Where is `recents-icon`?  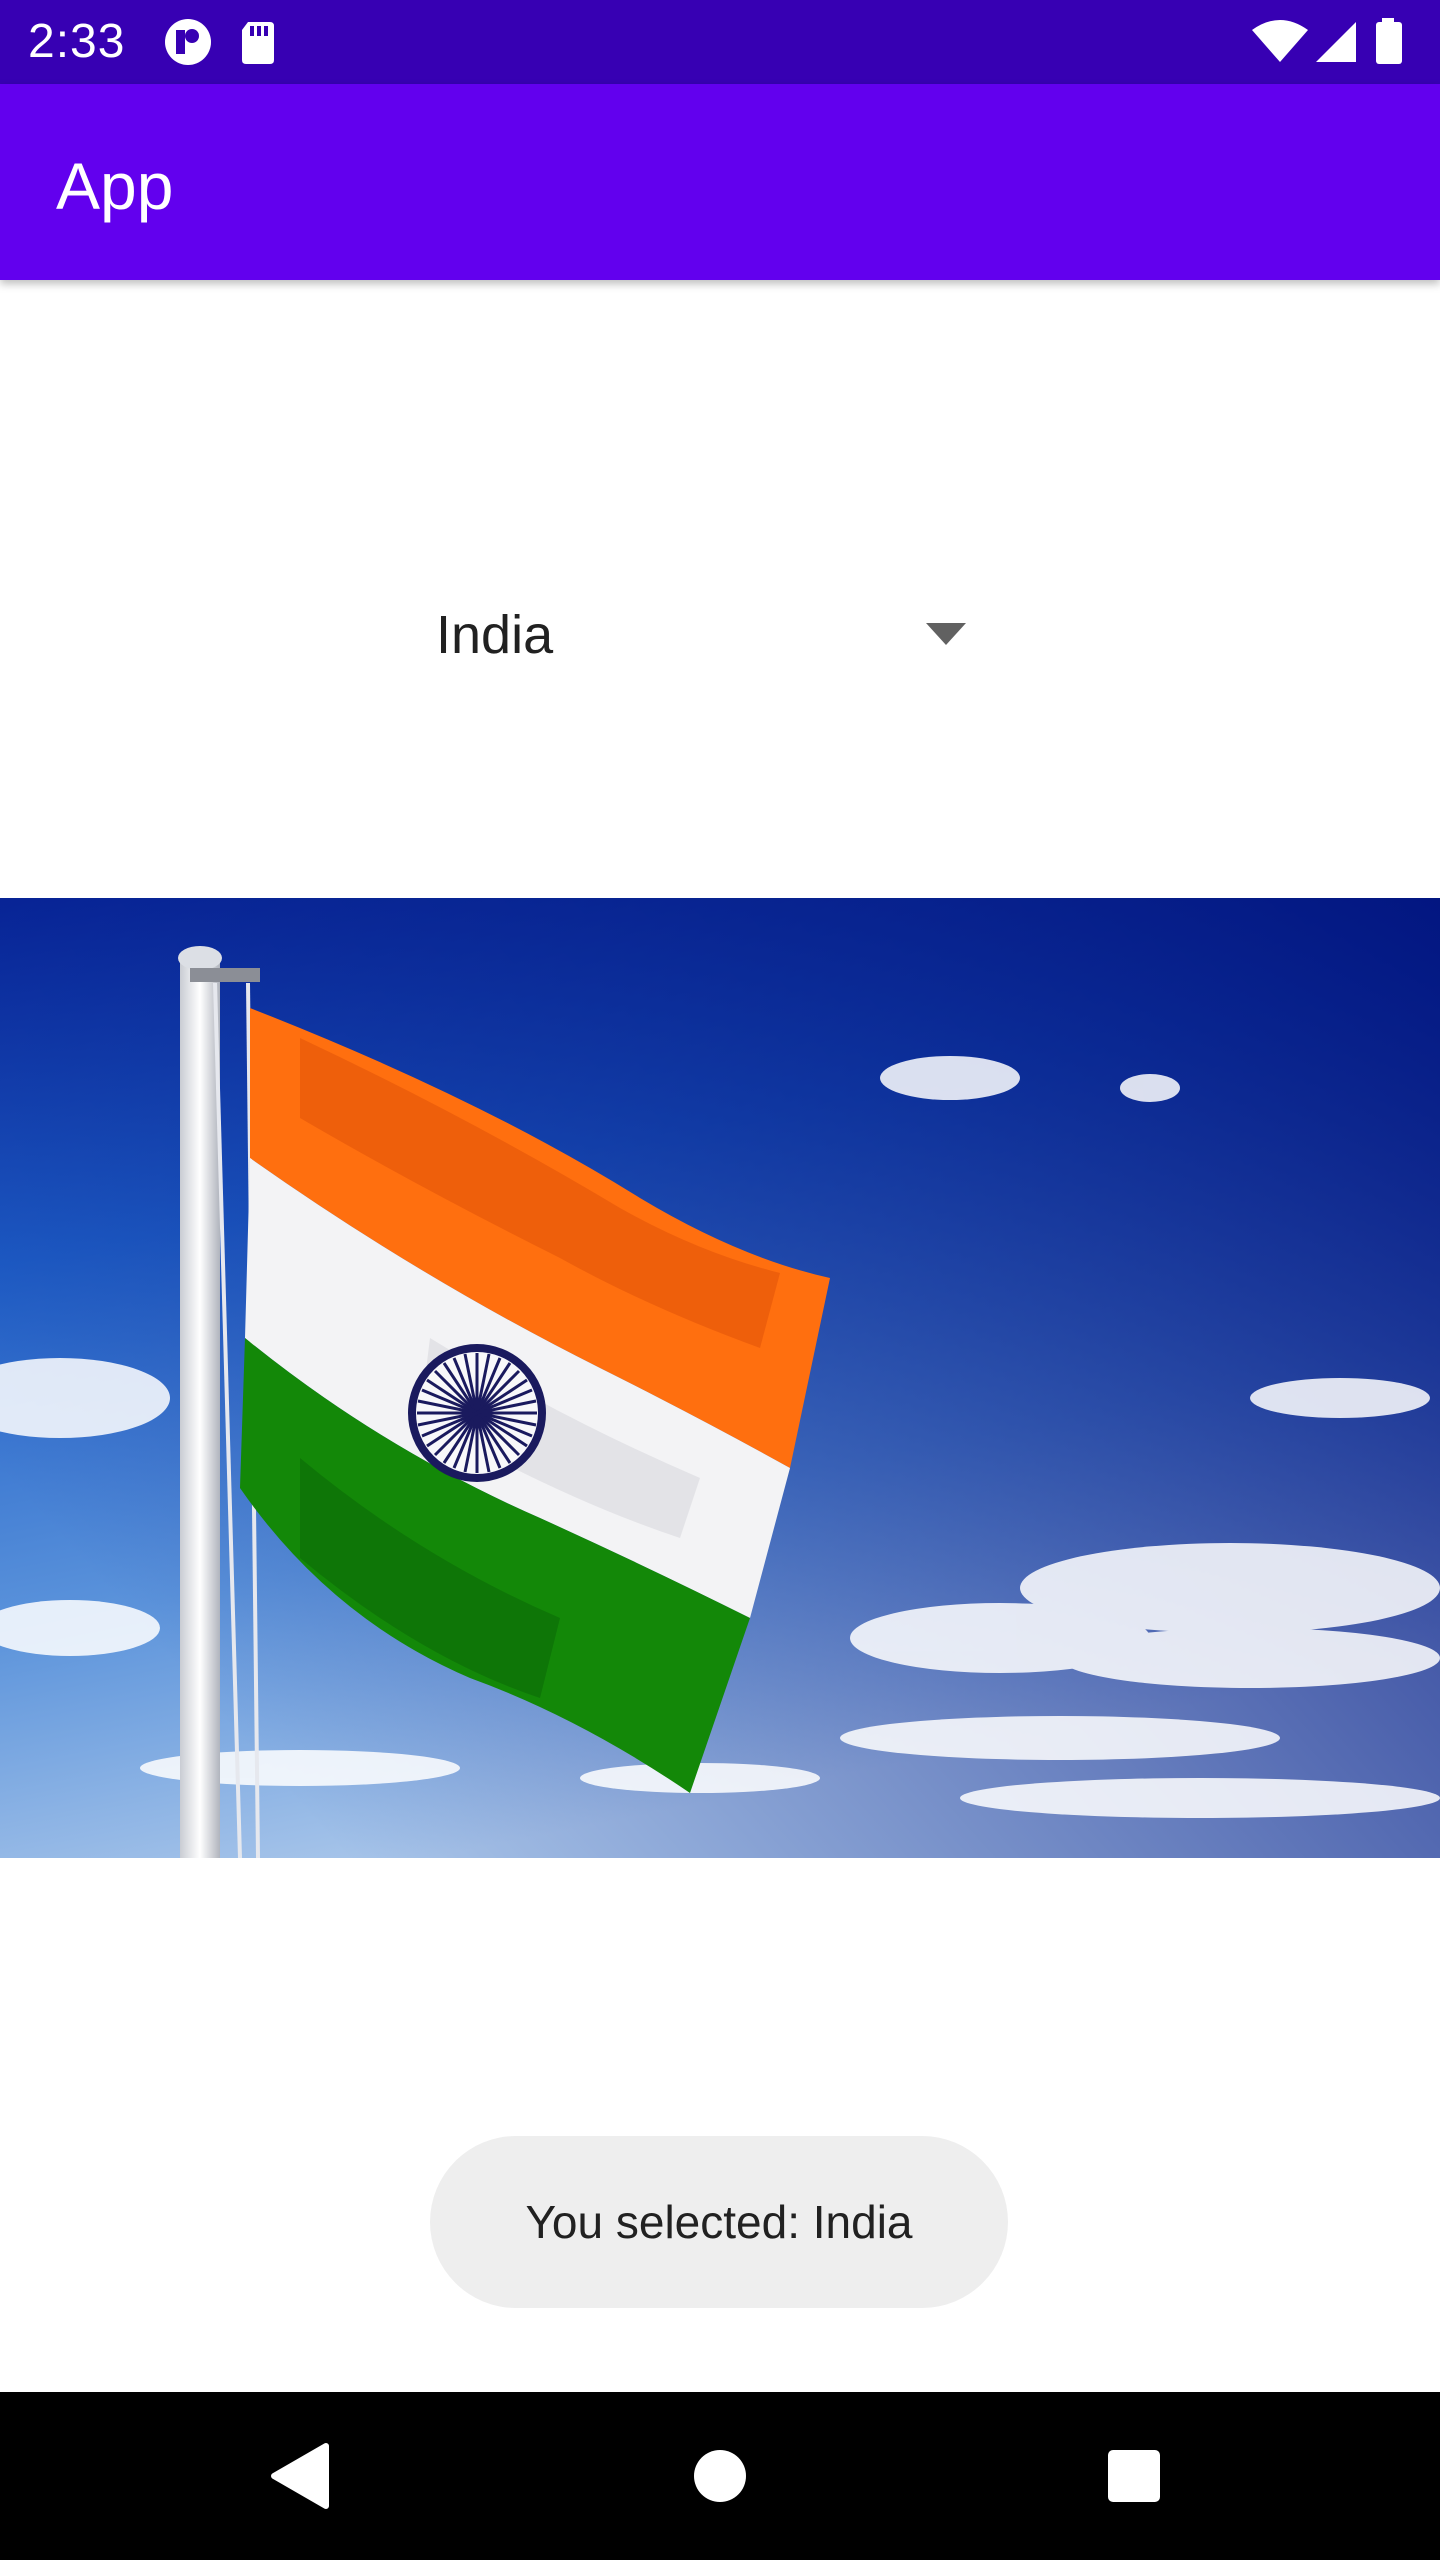 recents-icon is located at coordinates (1134, 2476).